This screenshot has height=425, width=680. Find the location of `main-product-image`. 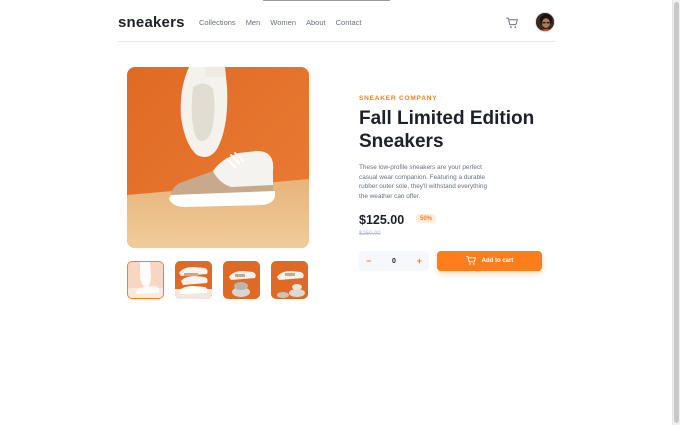

main-product-image is located at coordinates (218, 157).